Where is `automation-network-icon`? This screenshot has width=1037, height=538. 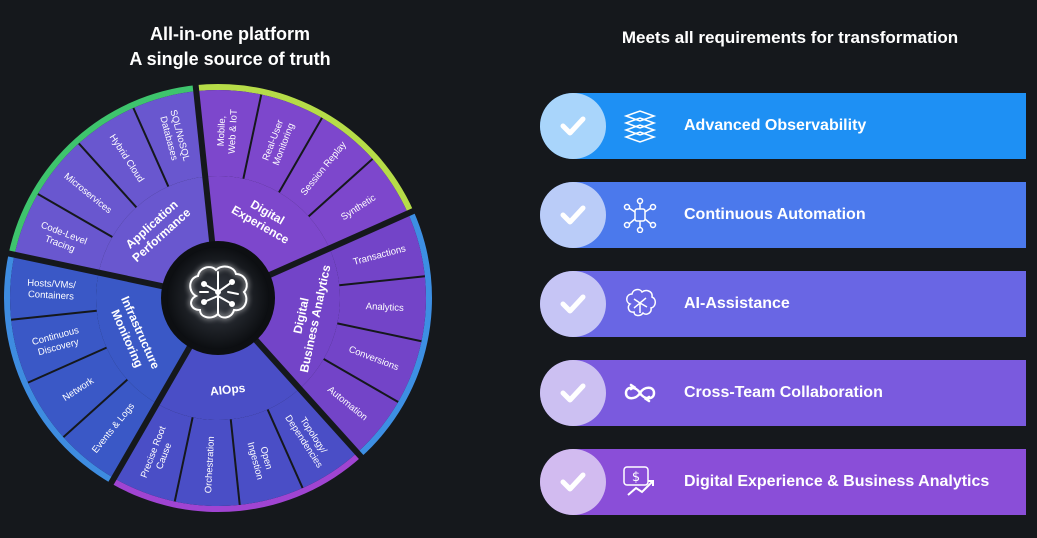 automation-network-icon is located at coordinates (640, 215).